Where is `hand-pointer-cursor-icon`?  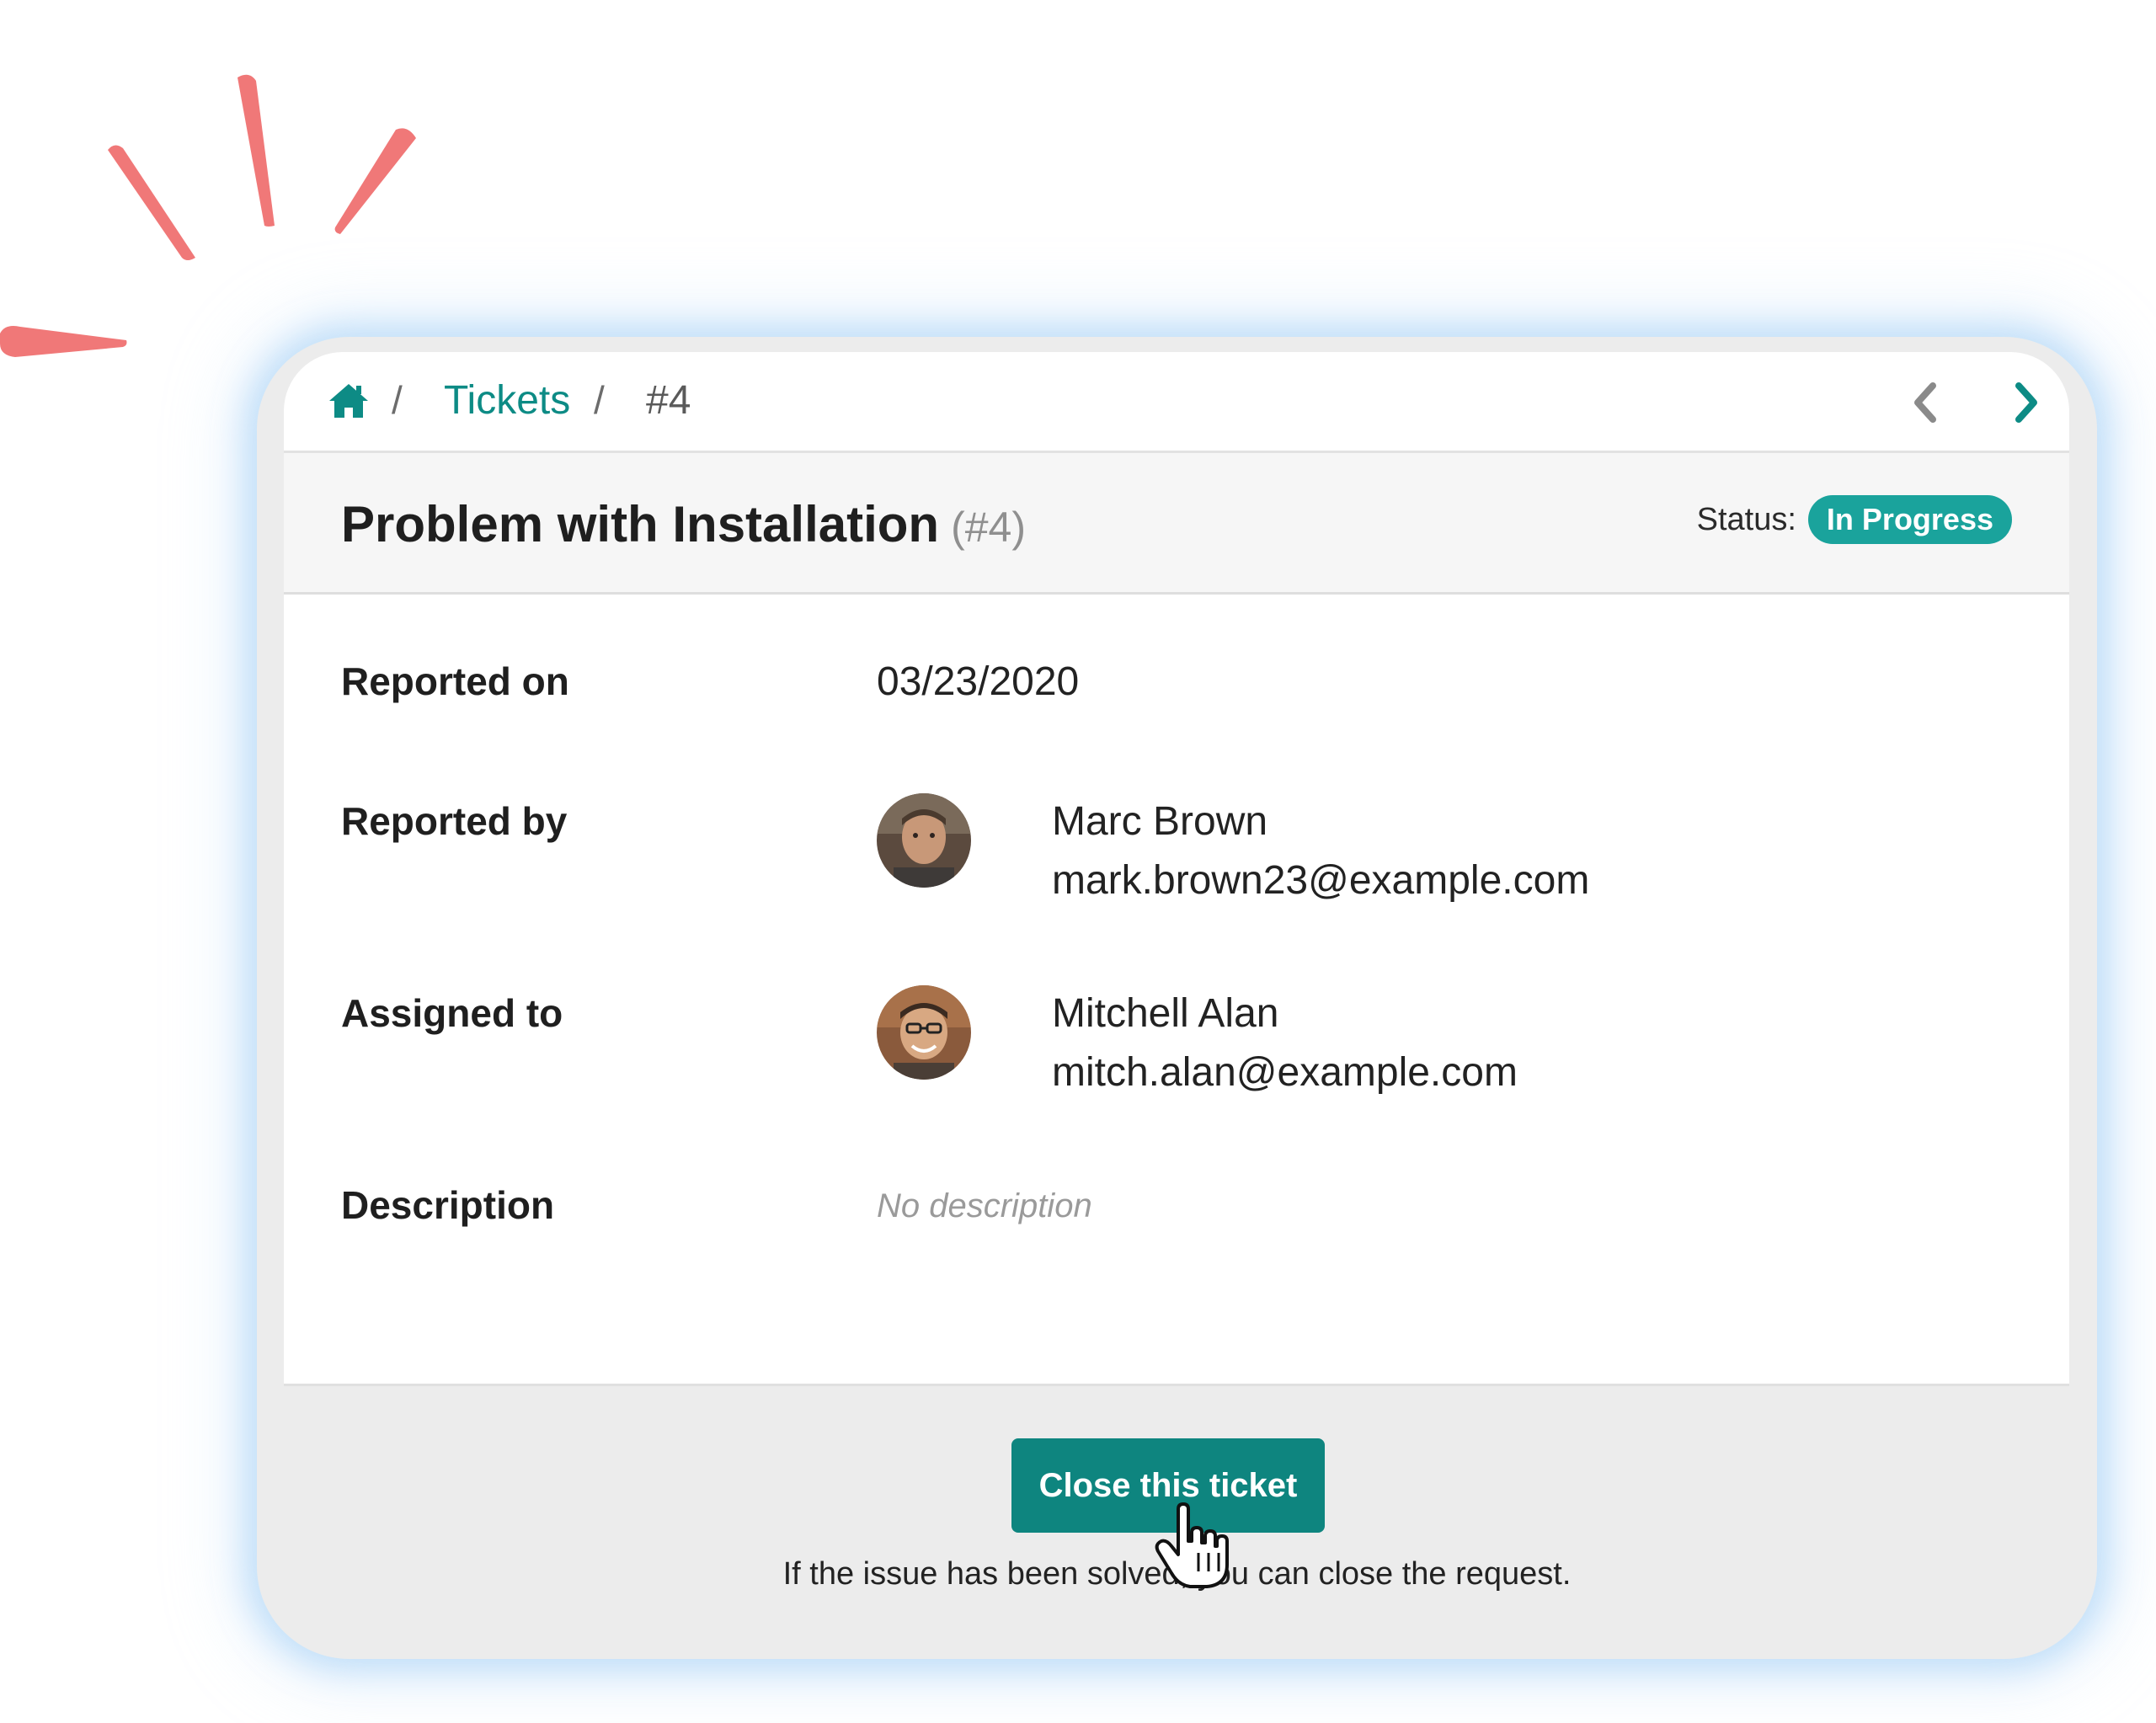 hand-pointer-cursor-icon is located at coordinates (1192, 1545).